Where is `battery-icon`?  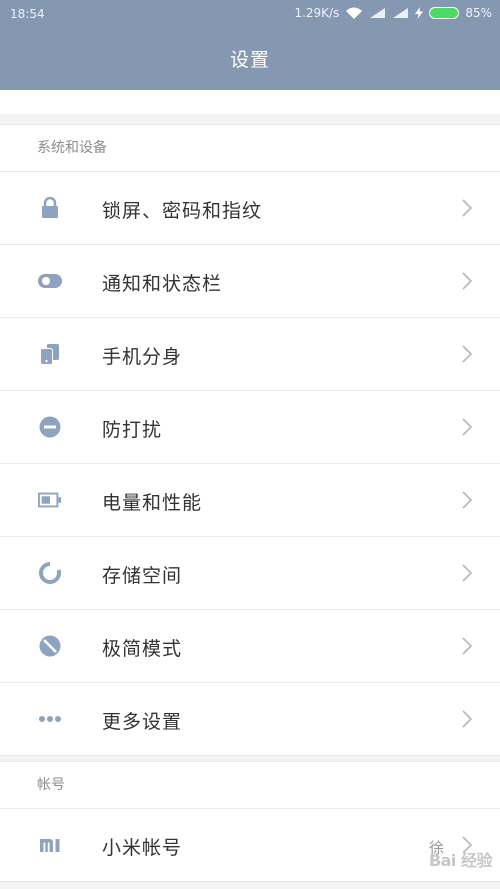
battery-icon is located at coordinates (50, 500).